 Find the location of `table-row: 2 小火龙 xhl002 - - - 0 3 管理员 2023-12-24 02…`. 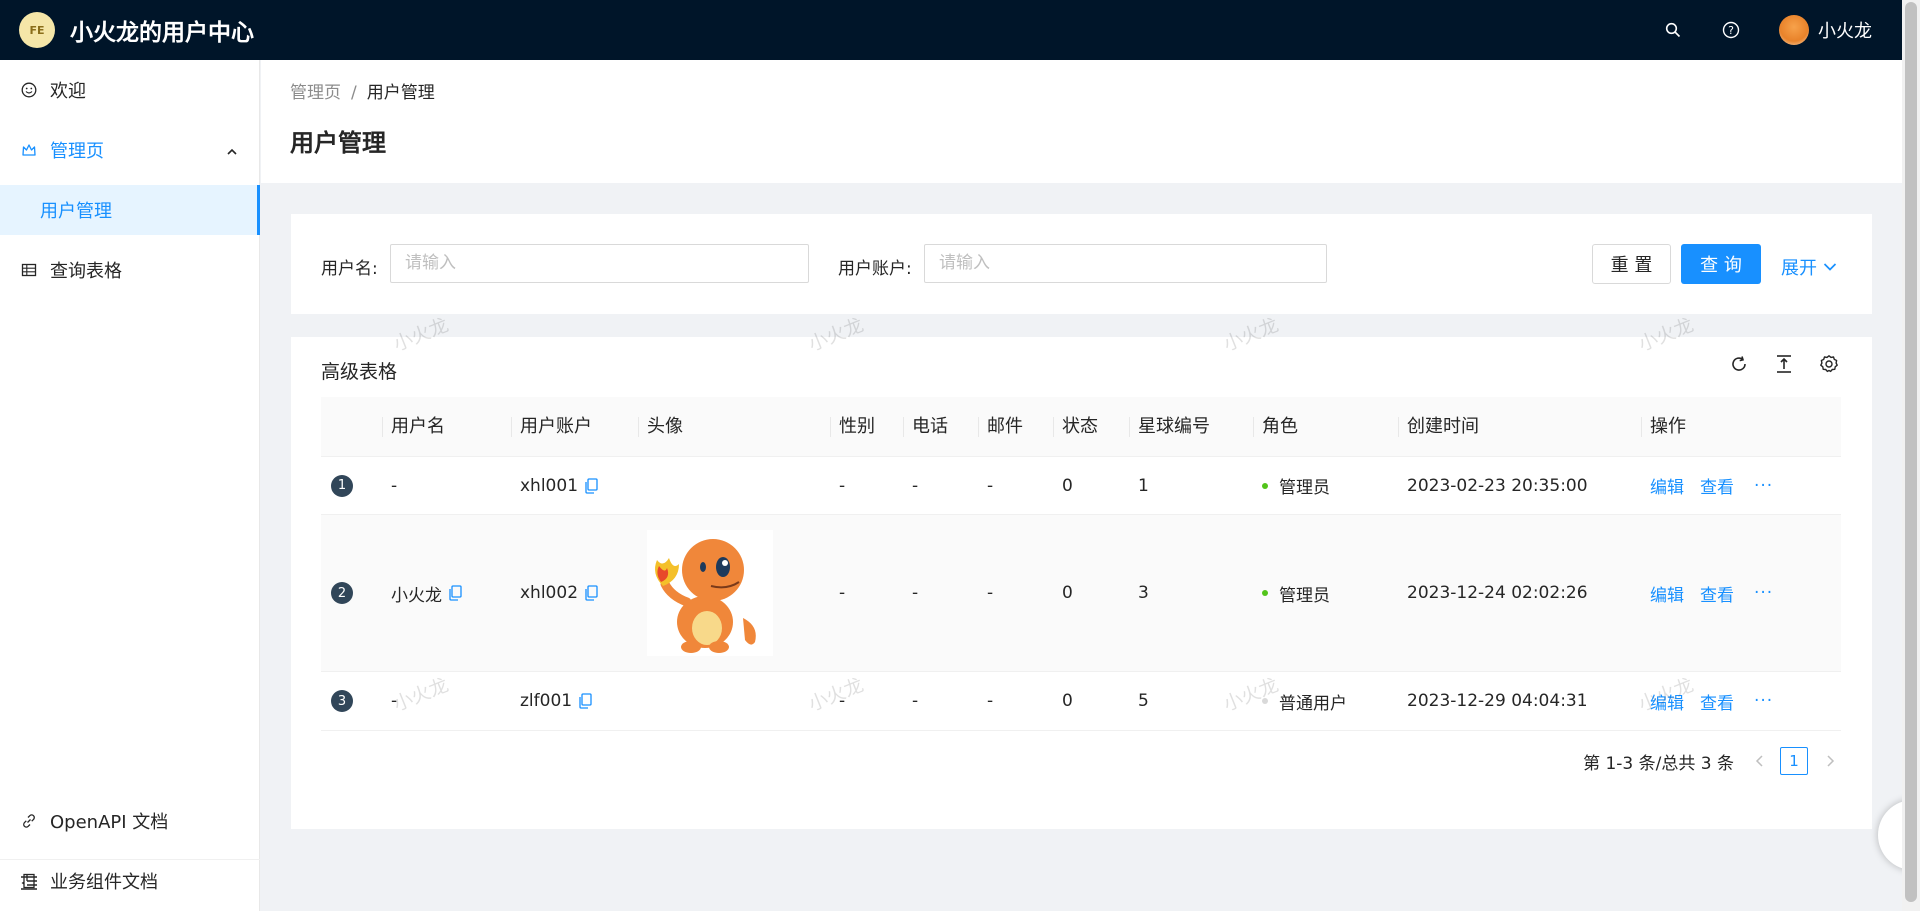

table-row: 2 小火龙 xhl002 - - - 0 3 管理员 2023-12-24 02… is located at coordinates (1081, 593).